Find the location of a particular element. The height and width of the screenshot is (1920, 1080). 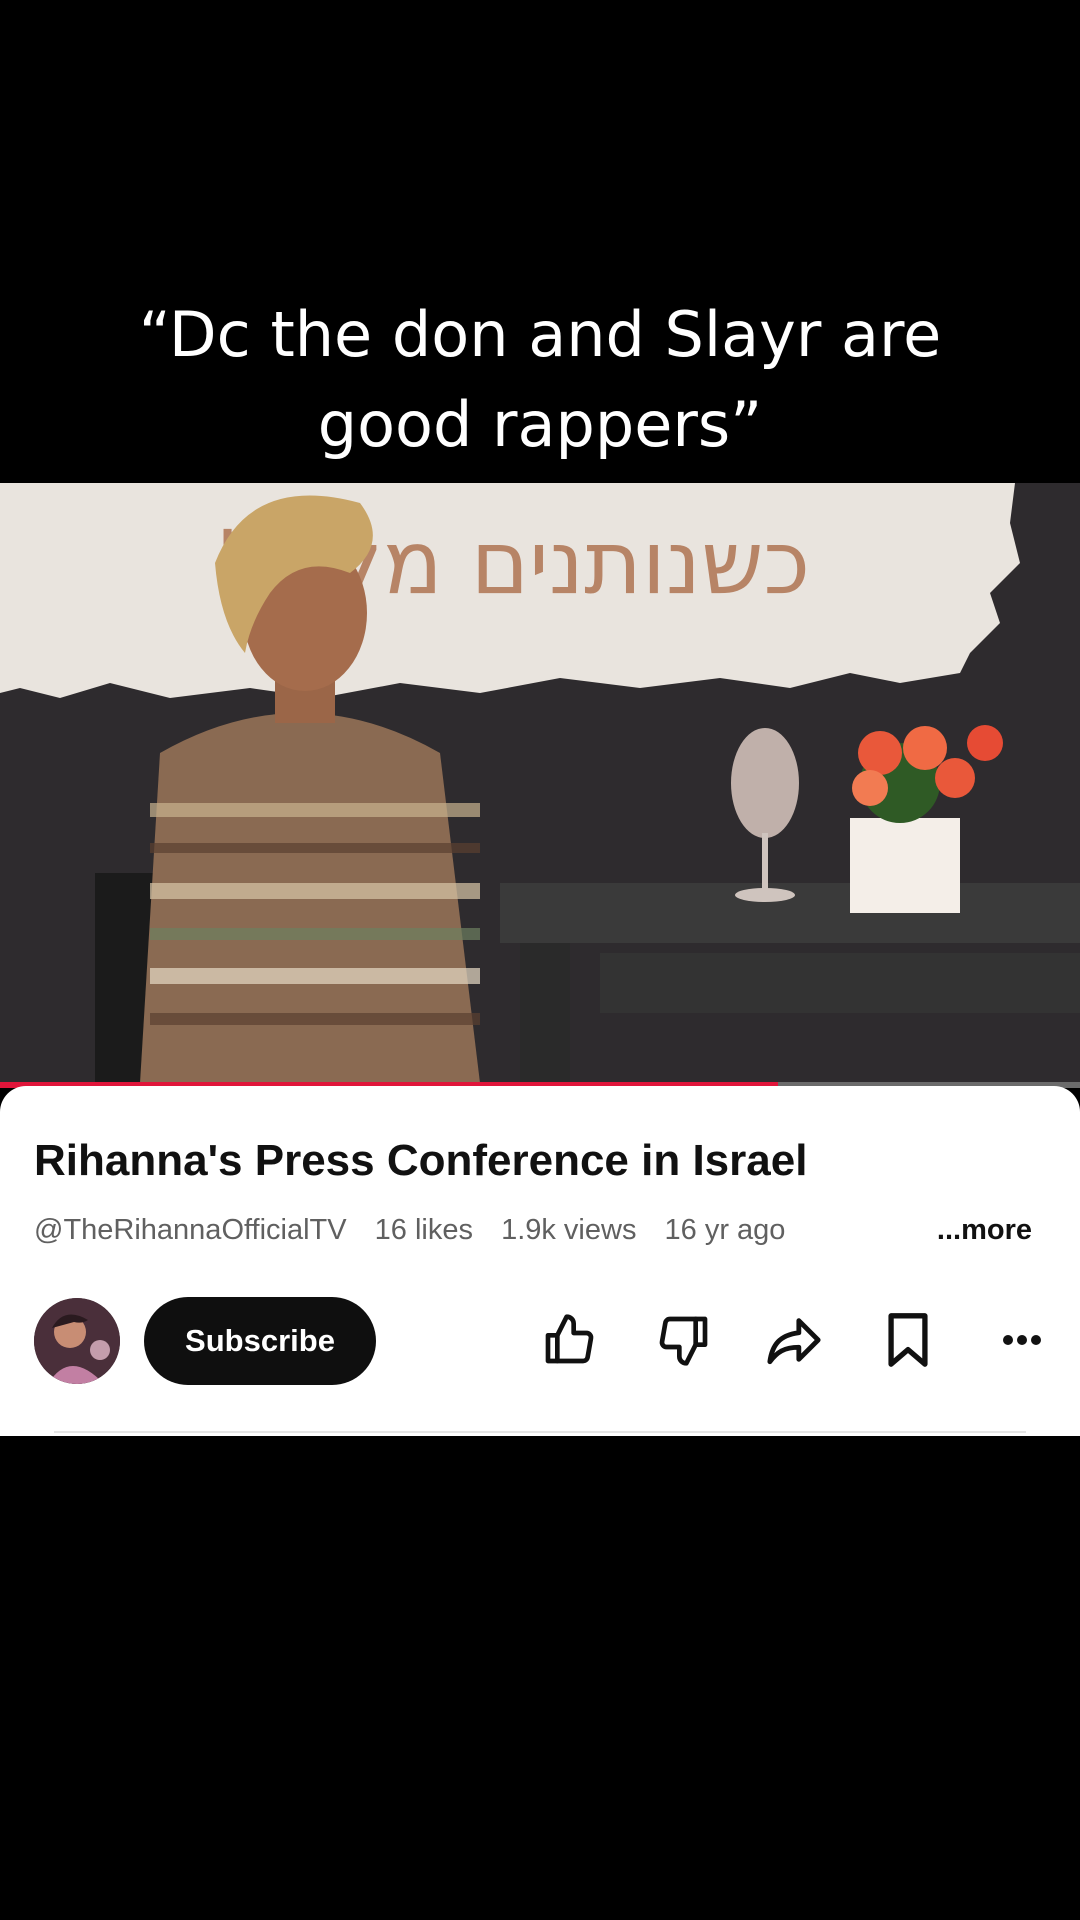

likes-count: 16 likes is located at coordinates (423, 1230).